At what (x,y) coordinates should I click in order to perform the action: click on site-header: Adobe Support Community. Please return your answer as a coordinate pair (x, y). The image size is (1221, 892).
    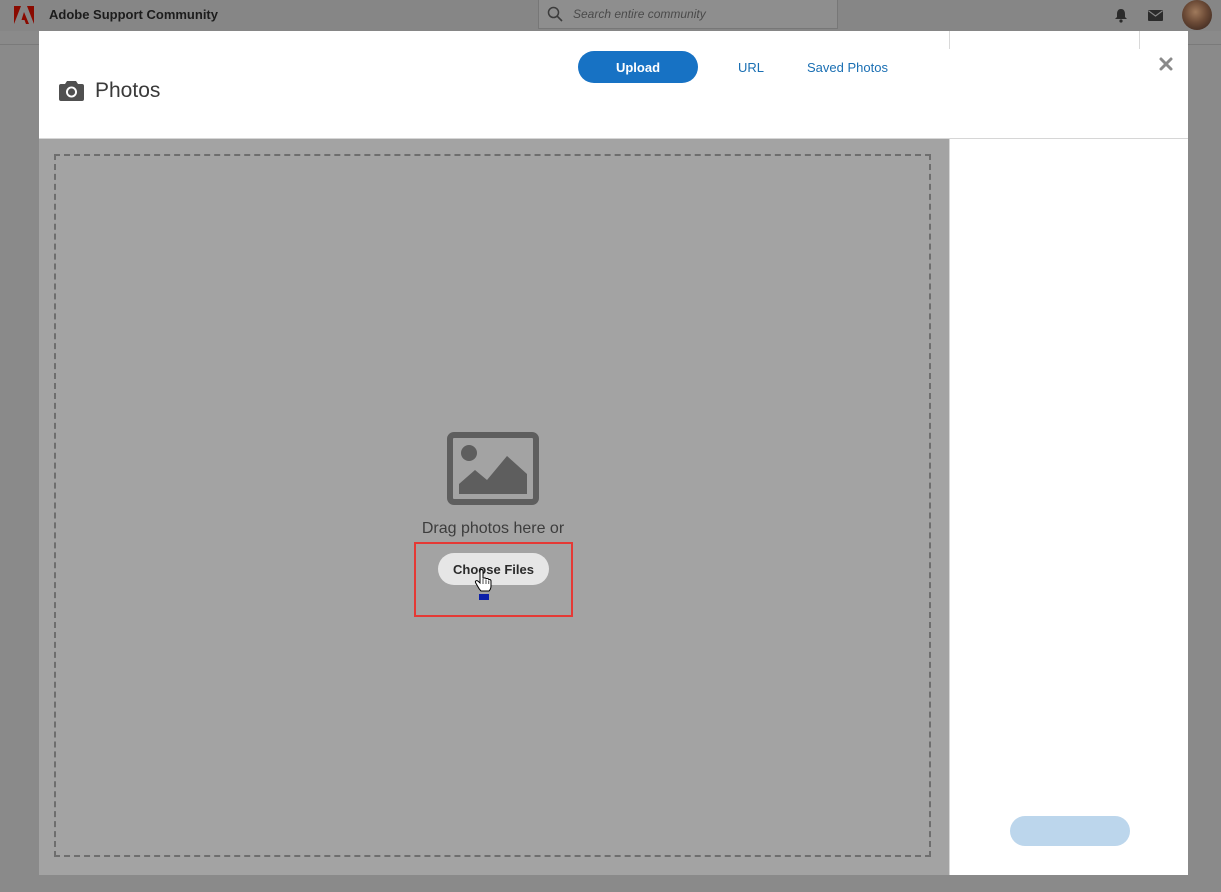
    Looking at the image, I should click on (610, 15).